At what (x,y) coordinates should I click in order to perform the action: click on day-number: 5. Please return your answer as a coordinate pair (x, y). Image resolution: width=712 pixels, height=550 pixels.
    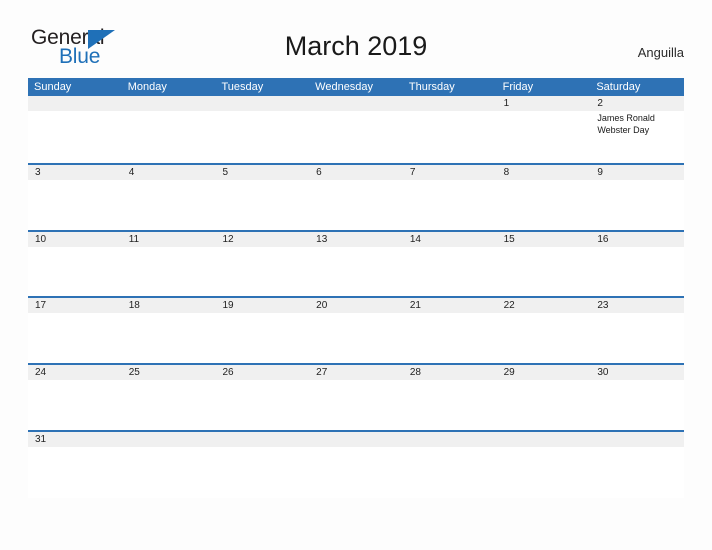
    Looking at the image, I should click on (262, 172).